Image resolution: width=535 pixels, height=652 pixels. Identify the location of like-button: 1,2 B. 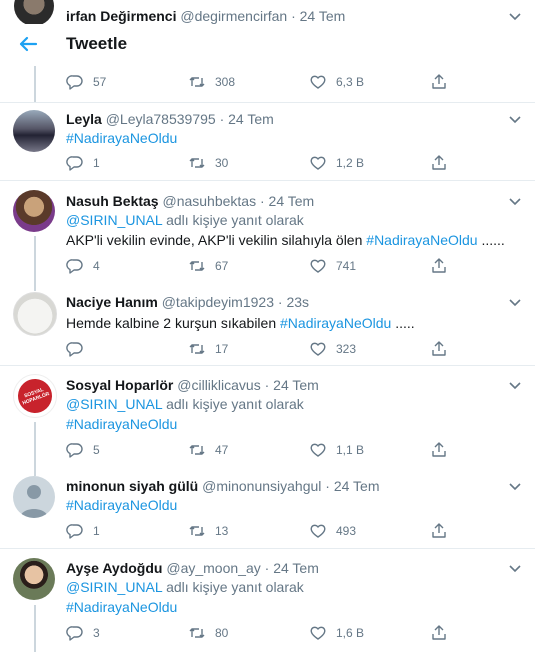
(336, 163).